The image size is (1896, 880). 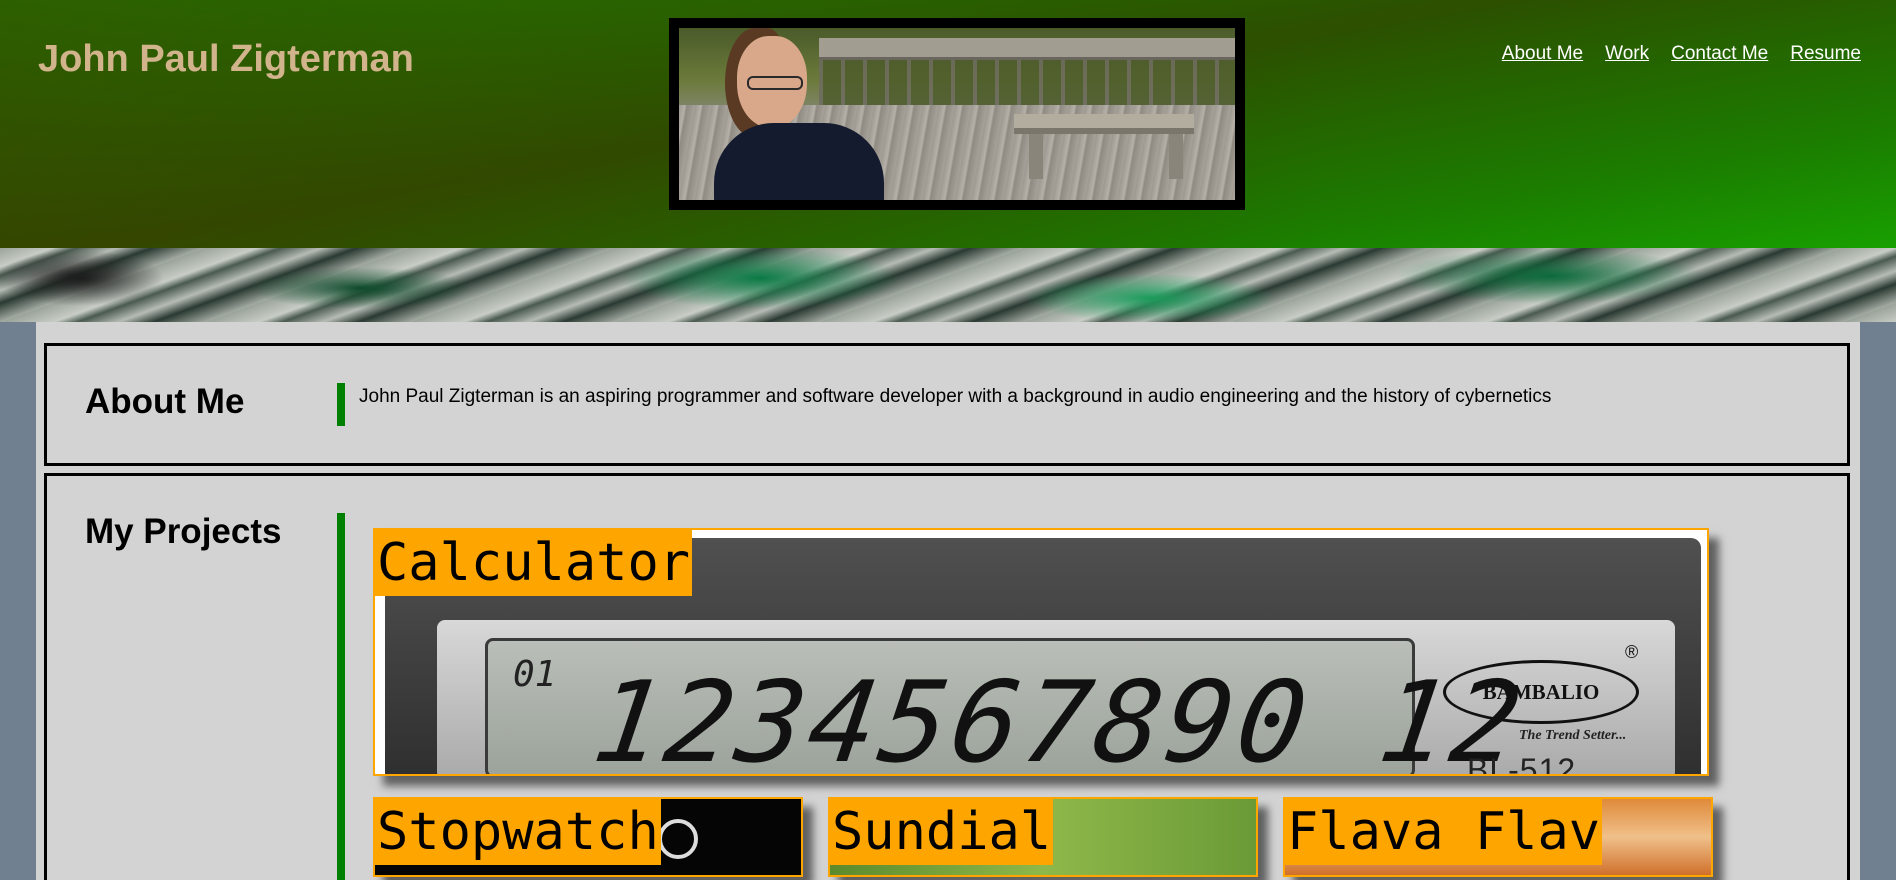 What do you see at coordinates (1104, 124) in the screenshot?
I see `photo-bench` at bounding box center [1104, 124].